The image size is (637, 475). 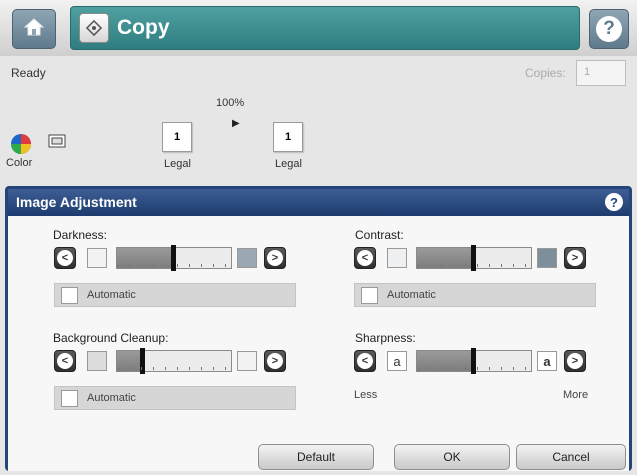 What do you see at coordinates (547, 258) in the screenshot?
I see `contrast-high-swatch` at bounding box center [547, 258].